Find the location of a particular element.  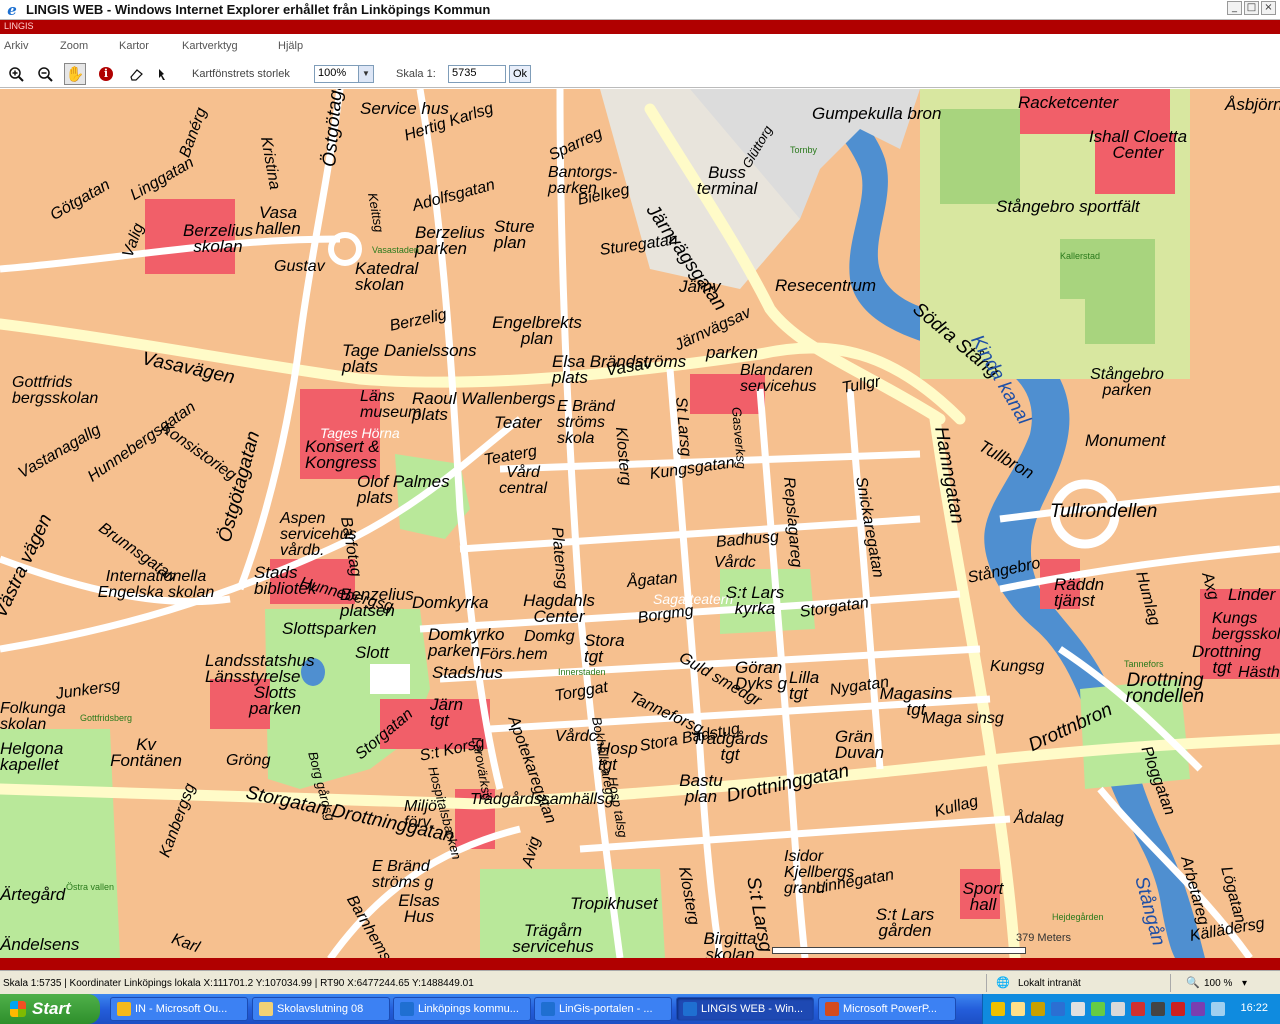

label-vasa-hallen: Vasa hallen is located at coordinates (278, 220).